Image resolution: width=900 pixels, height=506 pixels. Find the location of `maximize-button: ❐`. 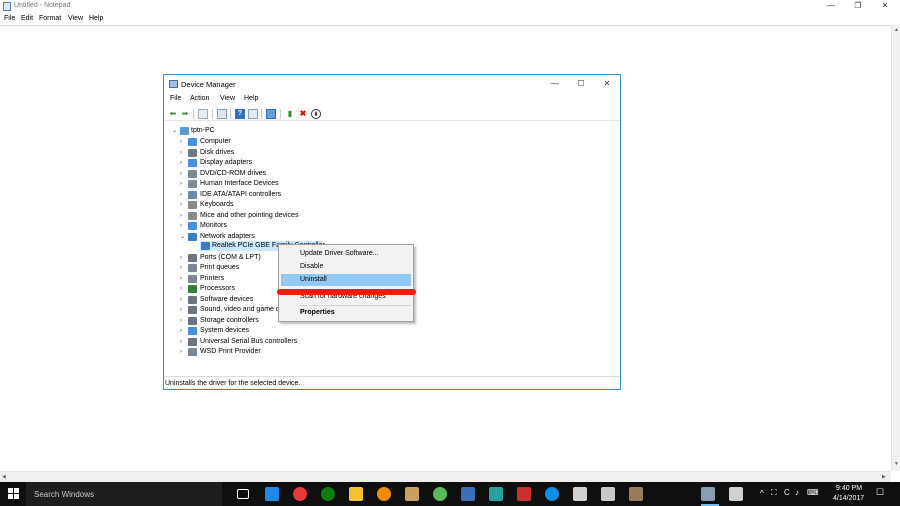

maximize-button: ❐ is located at coordinates (858, 6).